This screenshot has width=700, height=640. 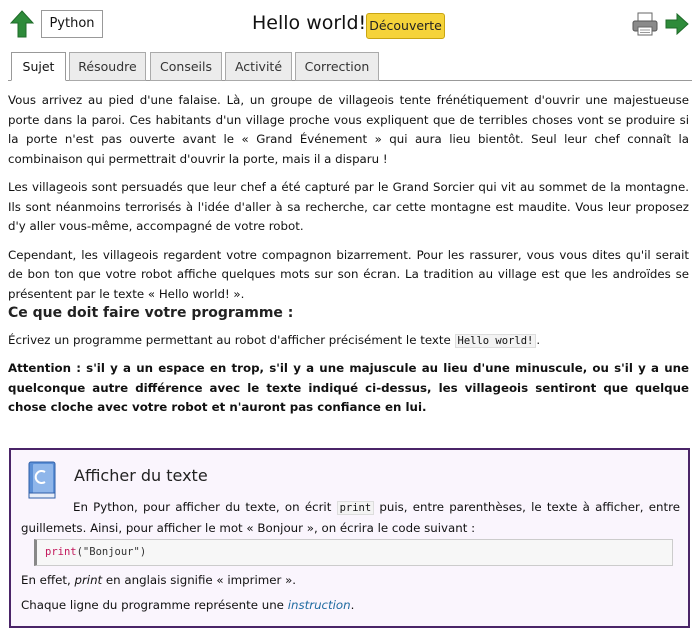 I want to click on expected-text-code: Hello world!, so click(x=495, y=341).